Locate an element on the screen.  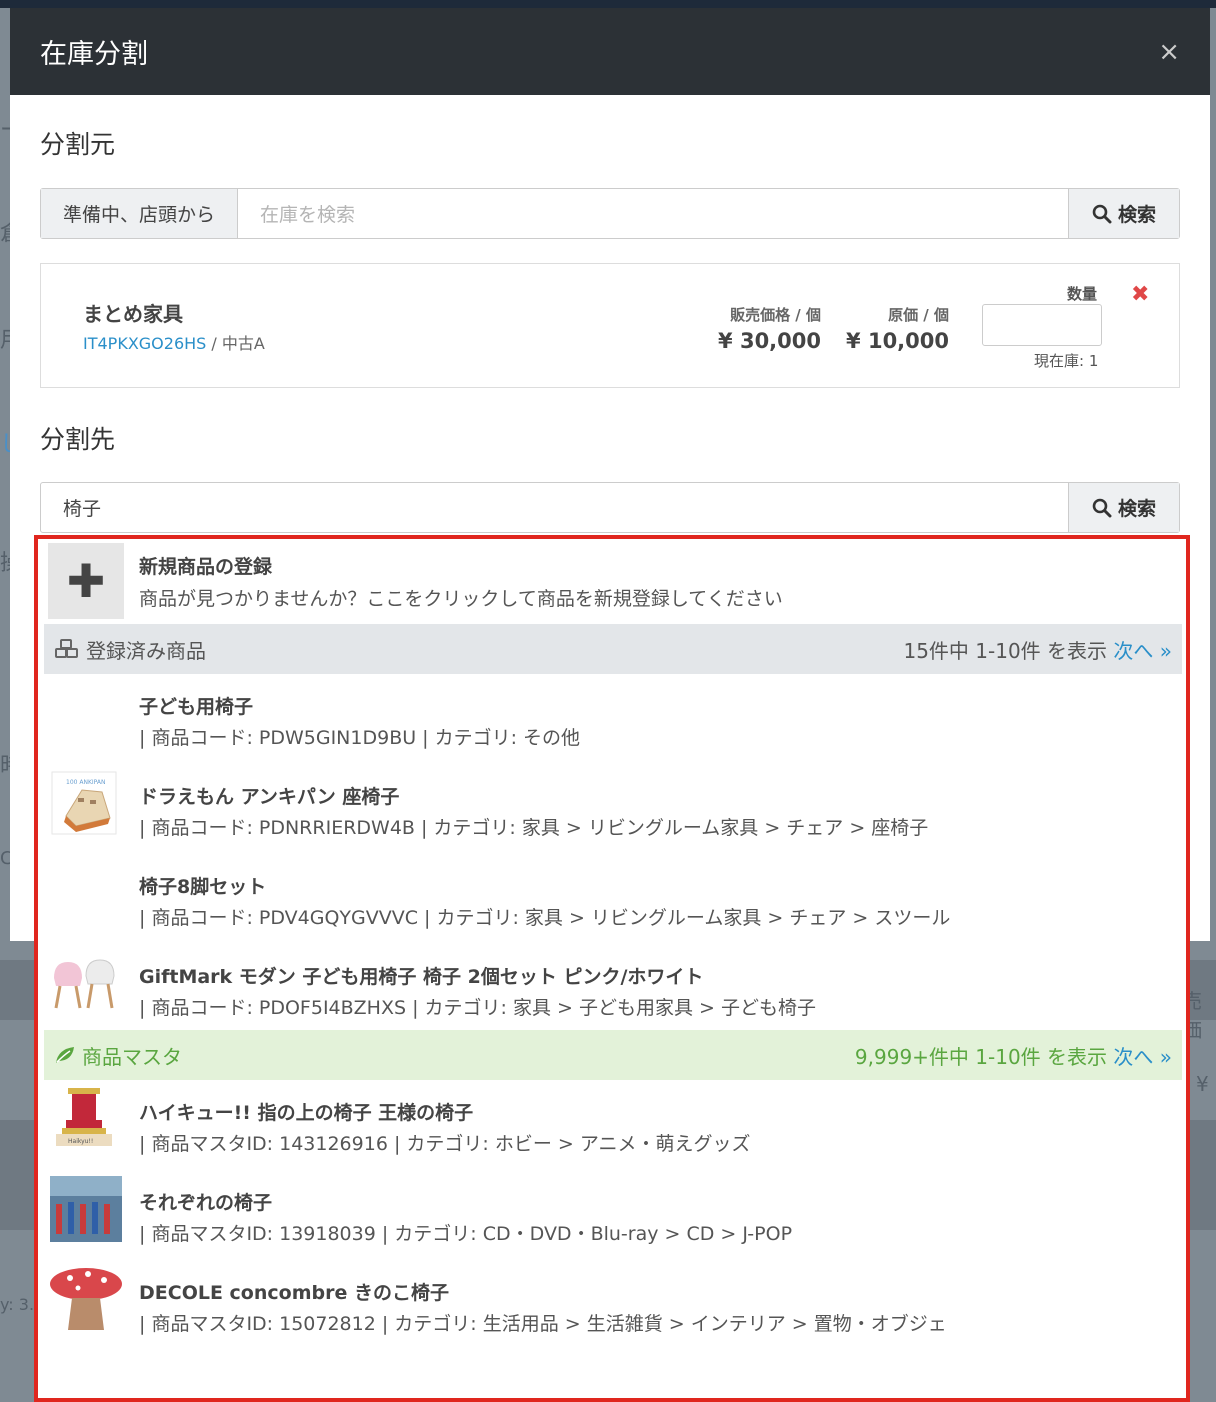
registered-products-label: 登録済み商品 is located at coordinates (146, 650).